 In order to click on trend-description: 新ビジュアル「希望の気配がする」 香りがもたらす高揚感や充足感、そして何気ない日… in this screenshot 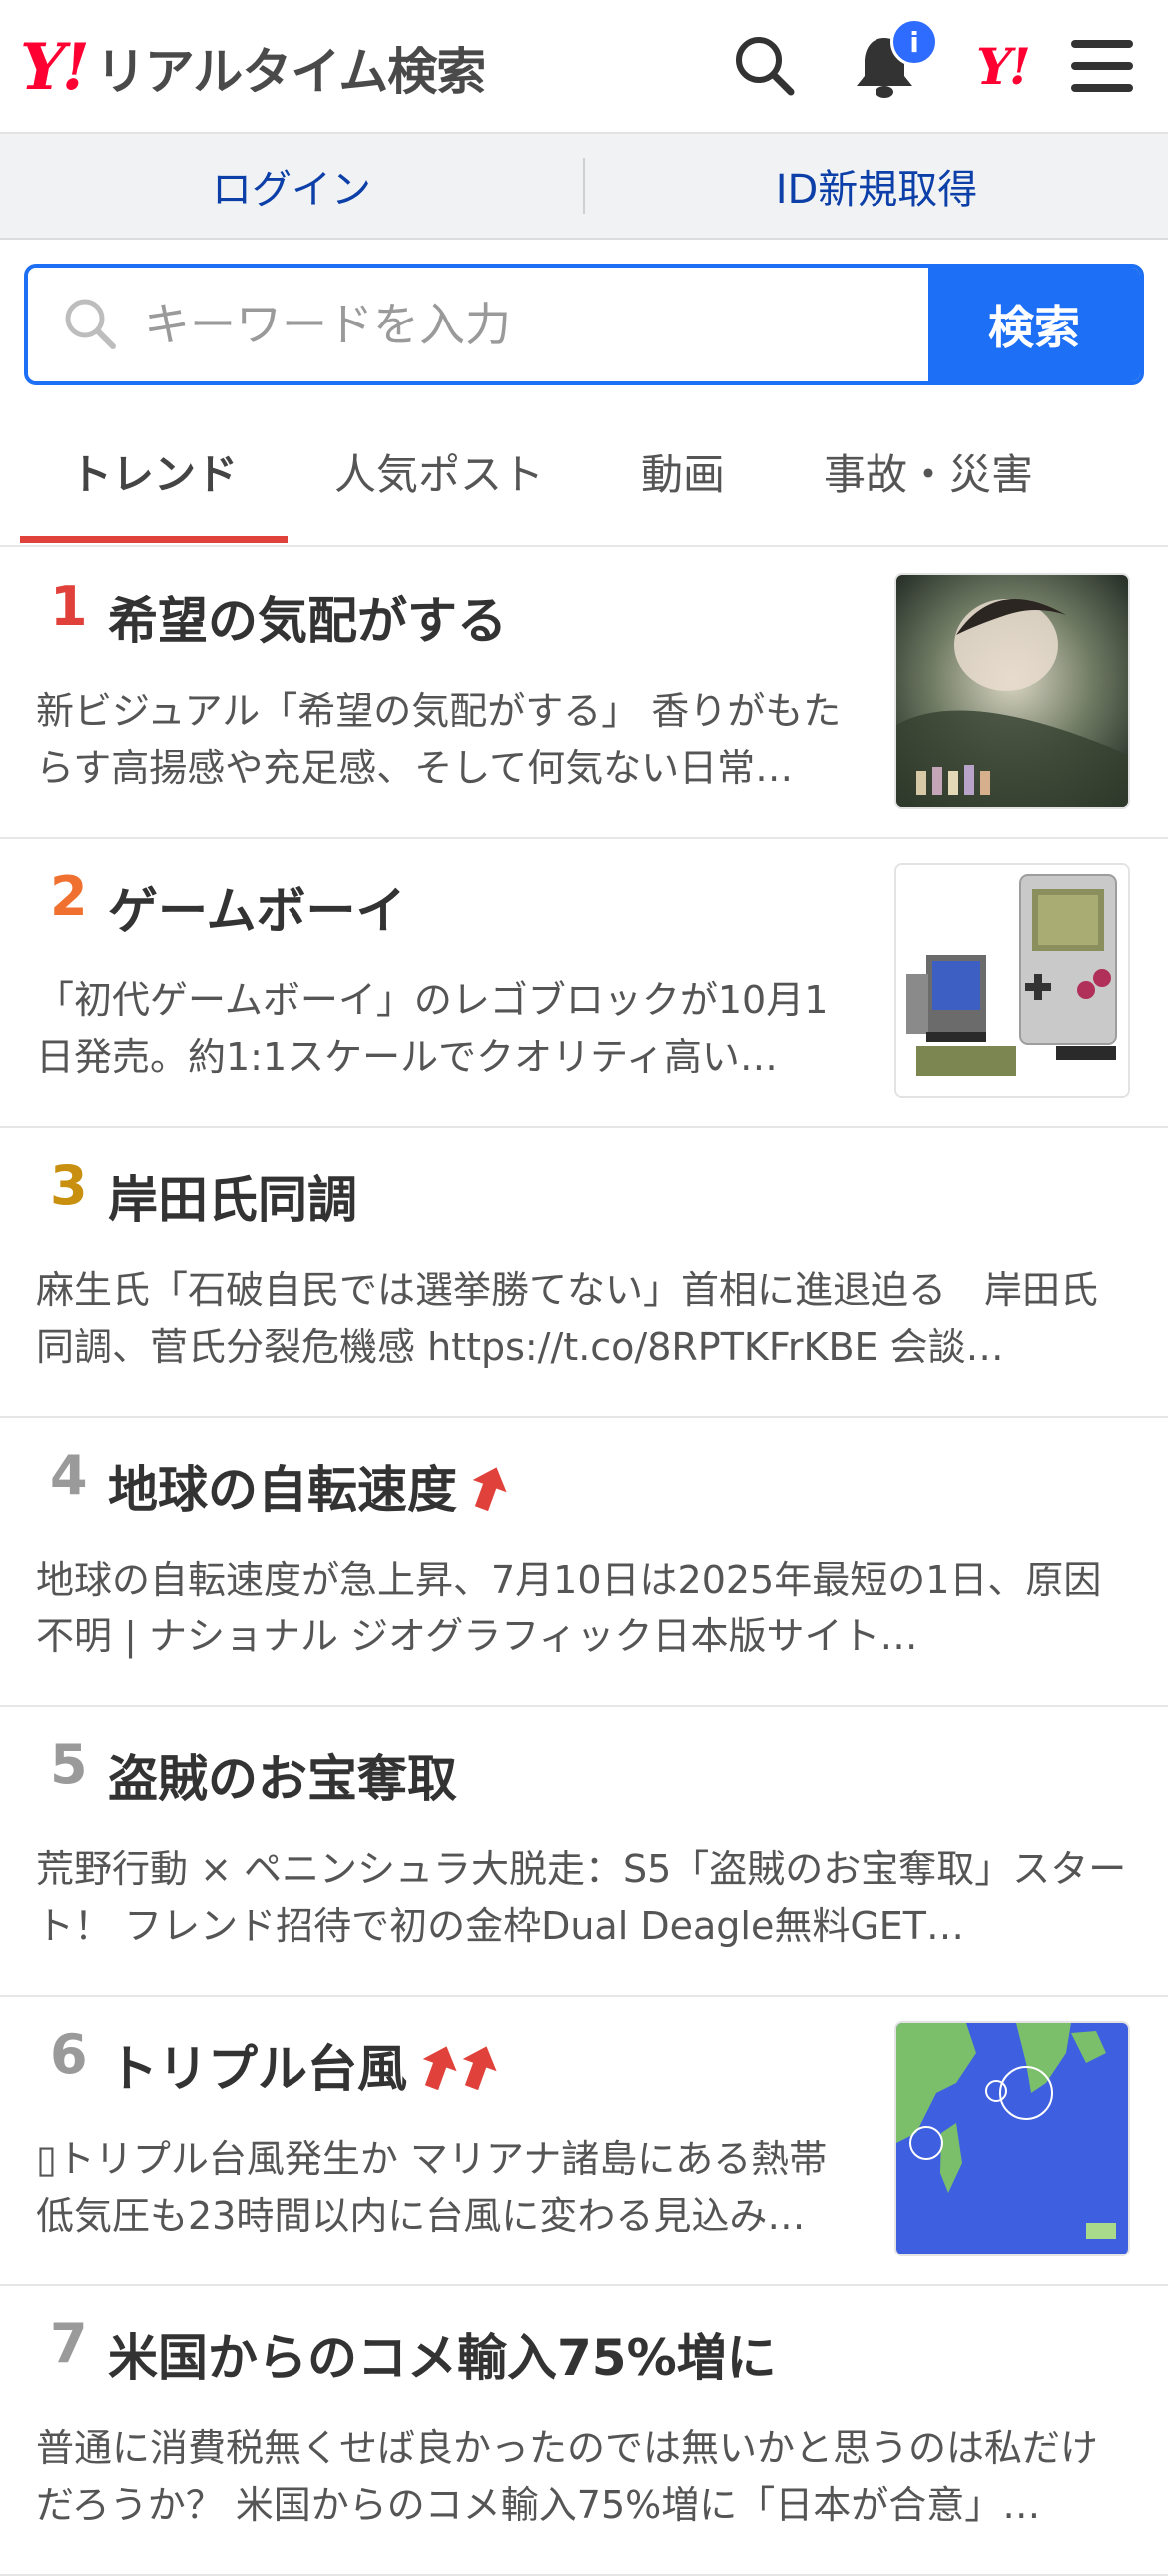, I will do `click(439, 739)`.